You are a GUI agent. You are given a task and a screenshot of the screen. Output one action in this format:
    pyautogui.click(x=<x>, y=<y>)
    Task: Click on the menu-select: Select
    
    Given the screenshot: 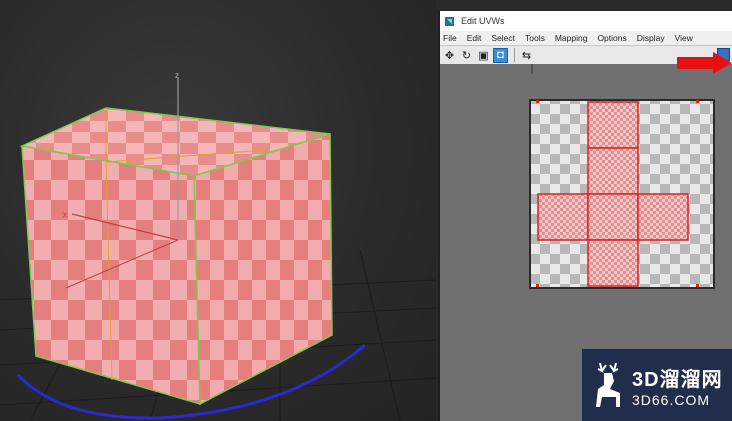 What is the action you would take?
    pyautogui.click(x=503, y=38)
    